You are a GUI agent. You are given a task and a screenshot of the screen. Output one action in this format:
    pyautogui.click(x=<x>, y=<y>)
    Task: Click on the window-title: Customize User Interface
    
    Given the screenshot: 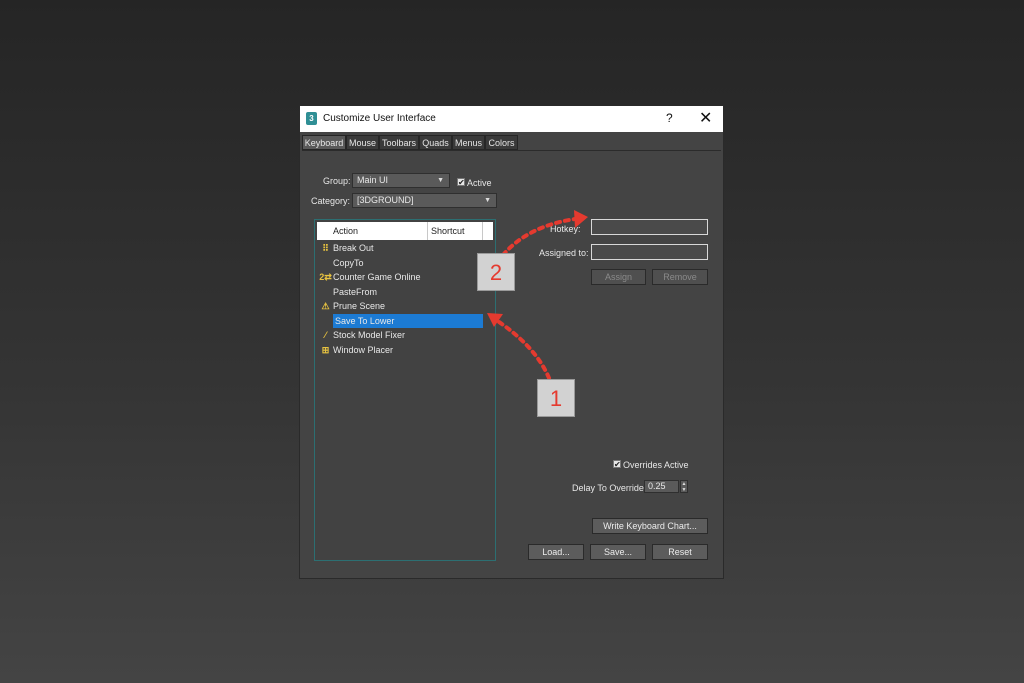 What is the action you would take?
    pyautogui.click(x=379, y=118)
    